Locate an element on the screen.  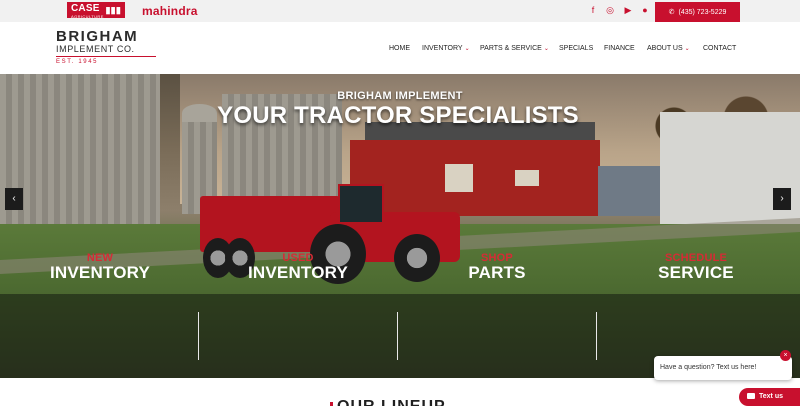
nav-finance-label: FINANCE is located at coordinates (619, 48).